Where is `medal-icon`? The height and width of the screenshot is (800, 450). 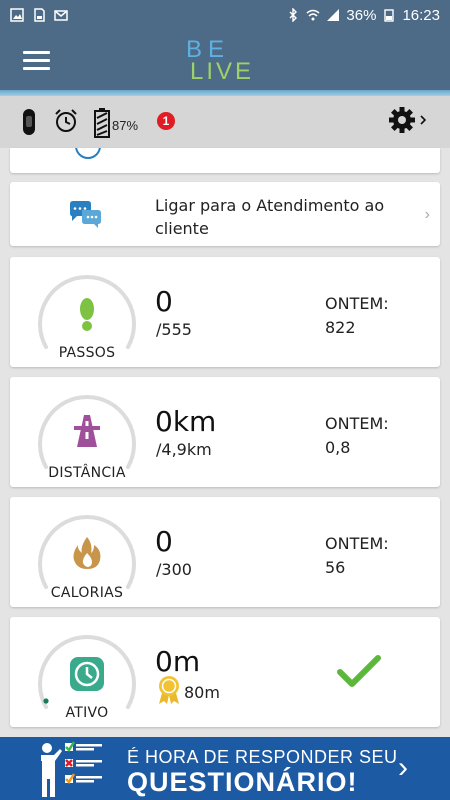
medal-icon is located at coordinates (169, 690).